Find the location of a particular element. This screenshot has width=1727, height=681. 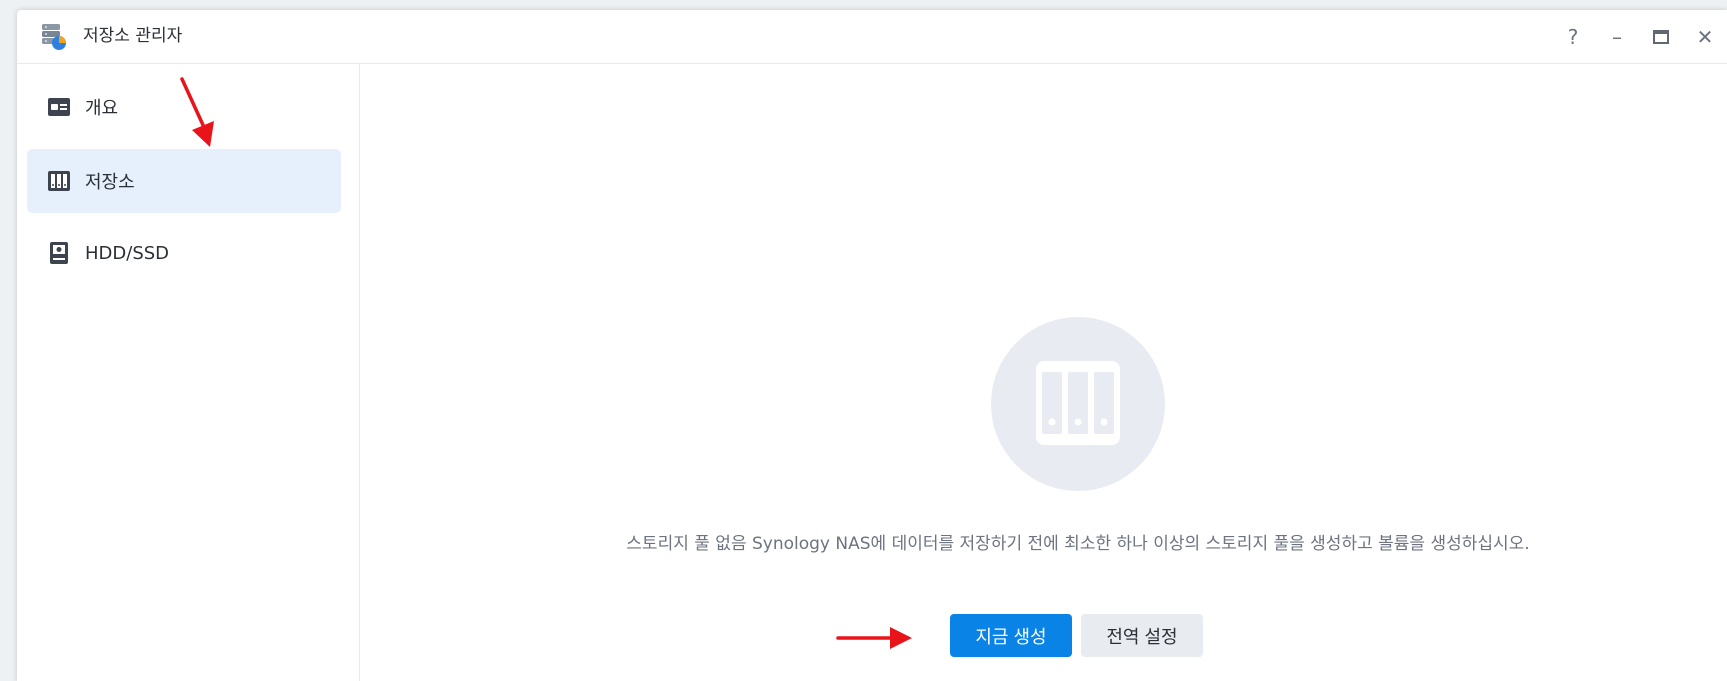

create-now-button: 지금 생성 is located at coordinates (1011, 635).